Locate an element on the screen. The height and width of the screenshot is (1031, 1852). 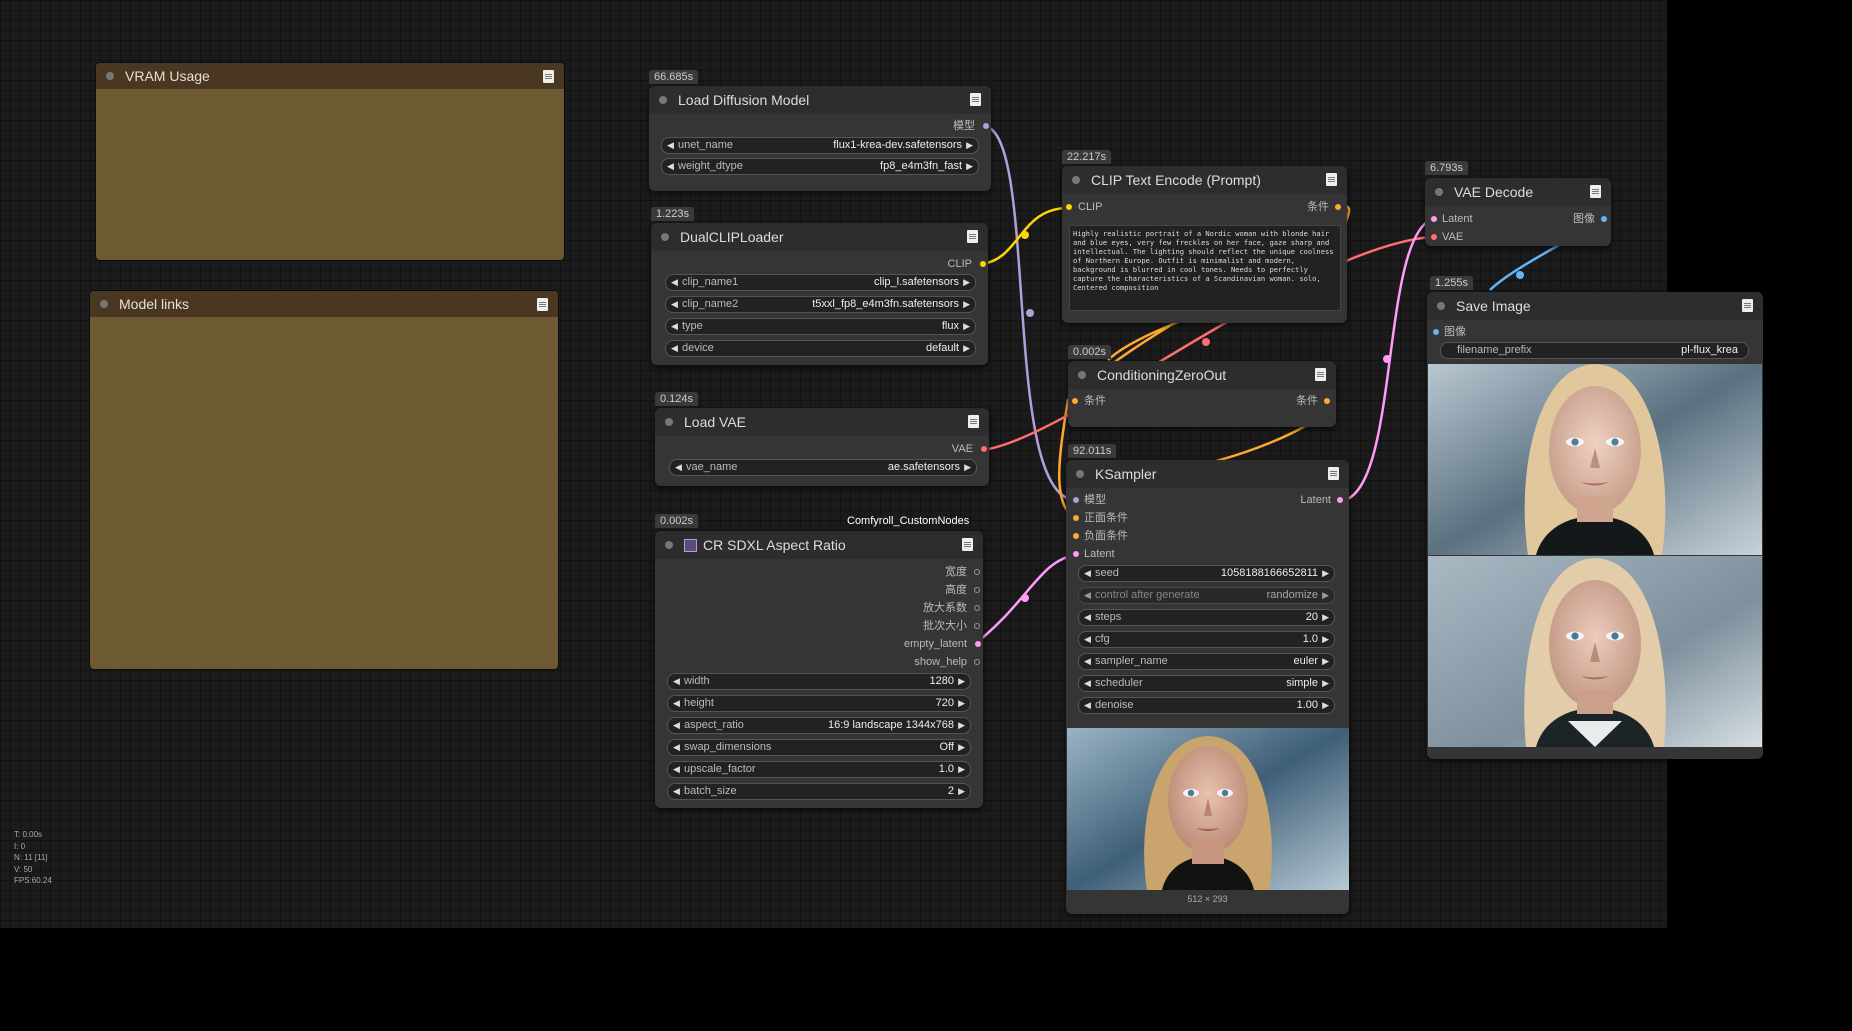
input-slot-image is located at coordinates (1436, 332).